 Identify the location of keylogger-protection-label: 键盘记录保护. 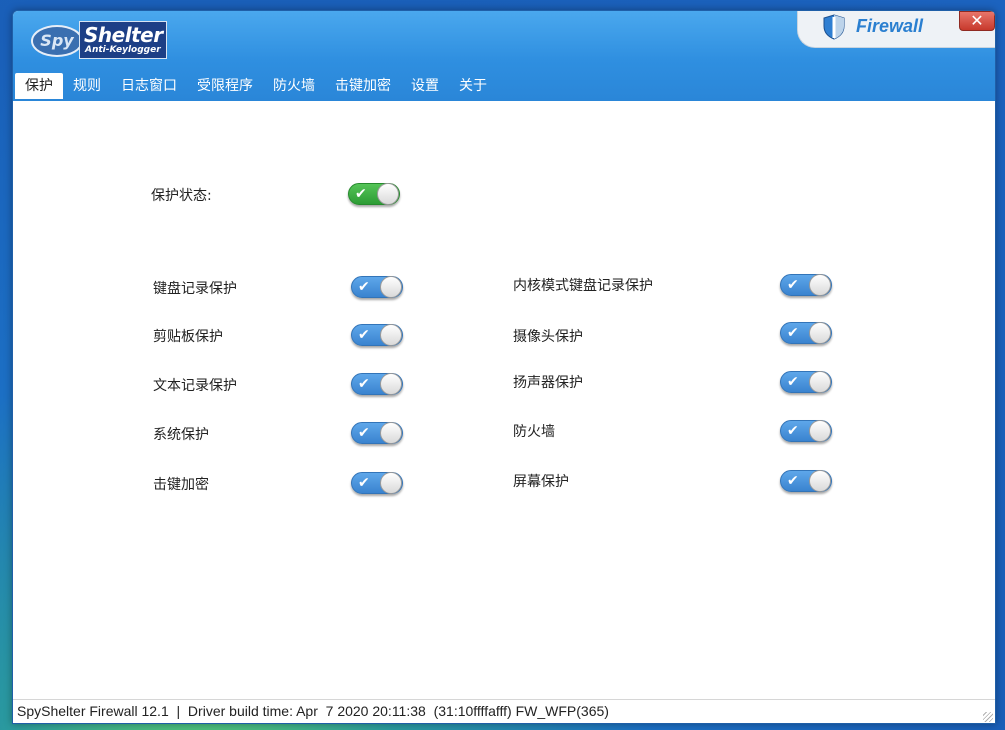
(195, 289).